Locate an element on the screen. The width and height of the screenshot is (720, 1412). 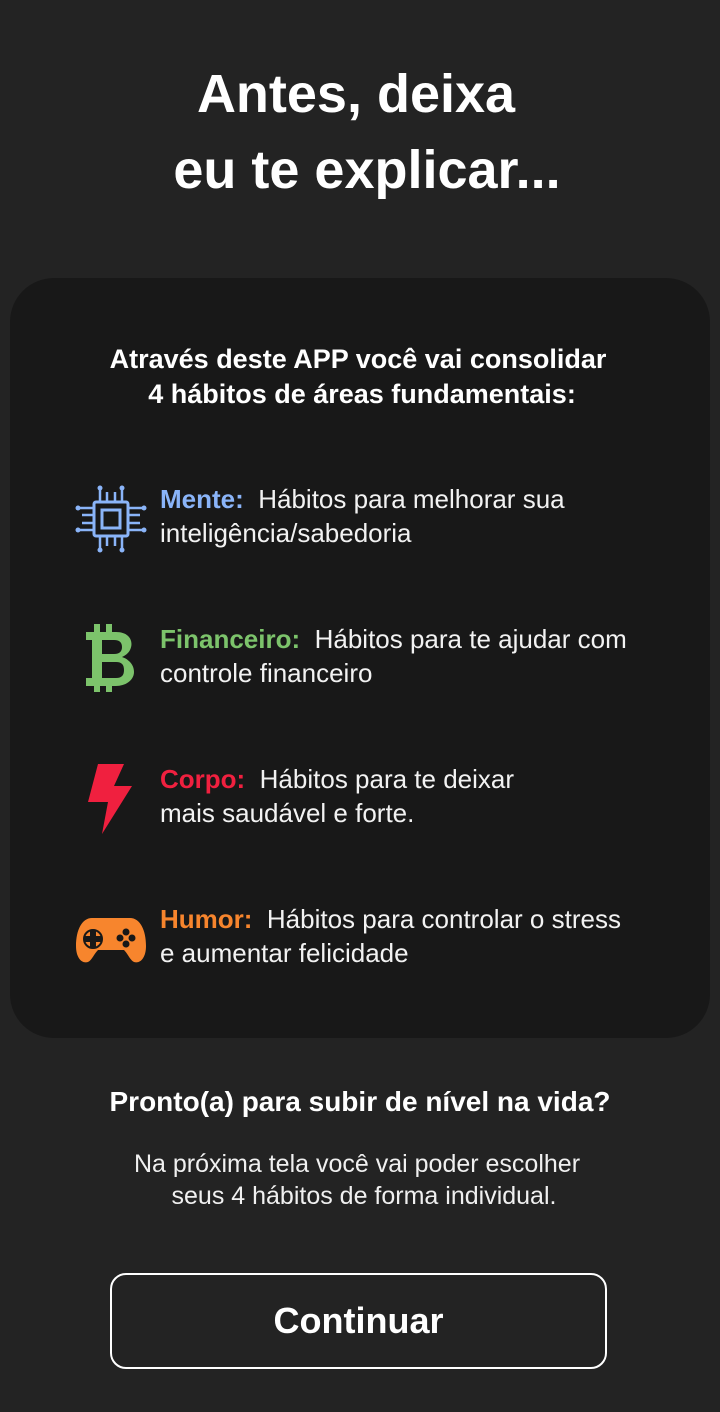
bitcoin-icon is located at coordinates (111, 659).